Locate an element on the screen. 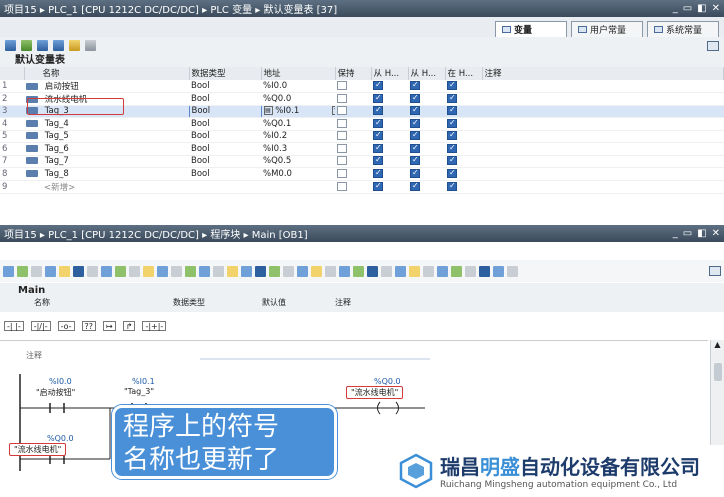 The width and height of the screenshot is (724, 497). open-branch-button: ↦ is located at coordinates (109, 326).